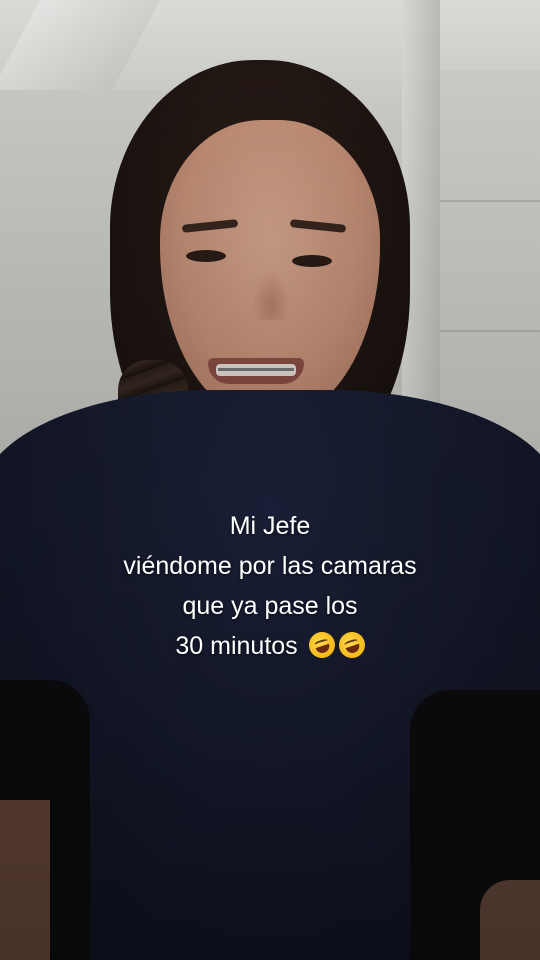 The image size is (540, 960). I want to click on caption-line-1: Mi Jefe, so click(270, 526).